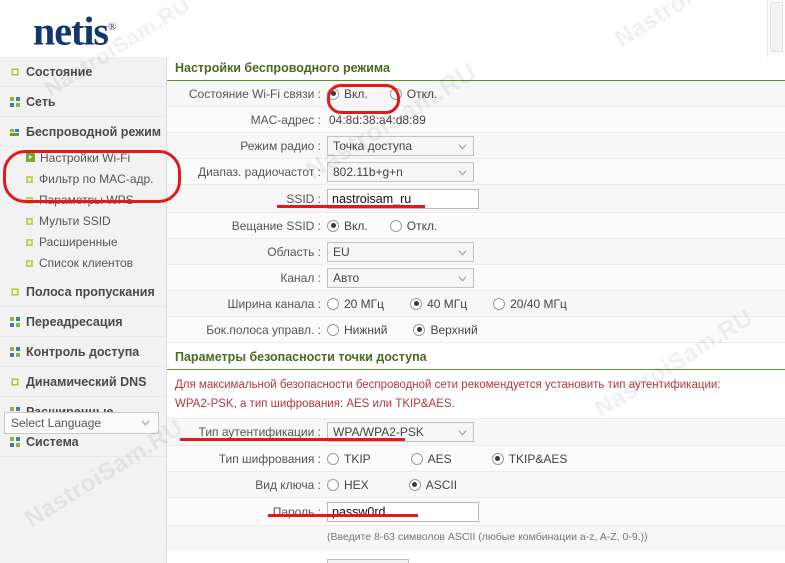 The height and width of the screenshot is (563, 785). I want to click on language-select-value: Select Language, so click(56, 423).